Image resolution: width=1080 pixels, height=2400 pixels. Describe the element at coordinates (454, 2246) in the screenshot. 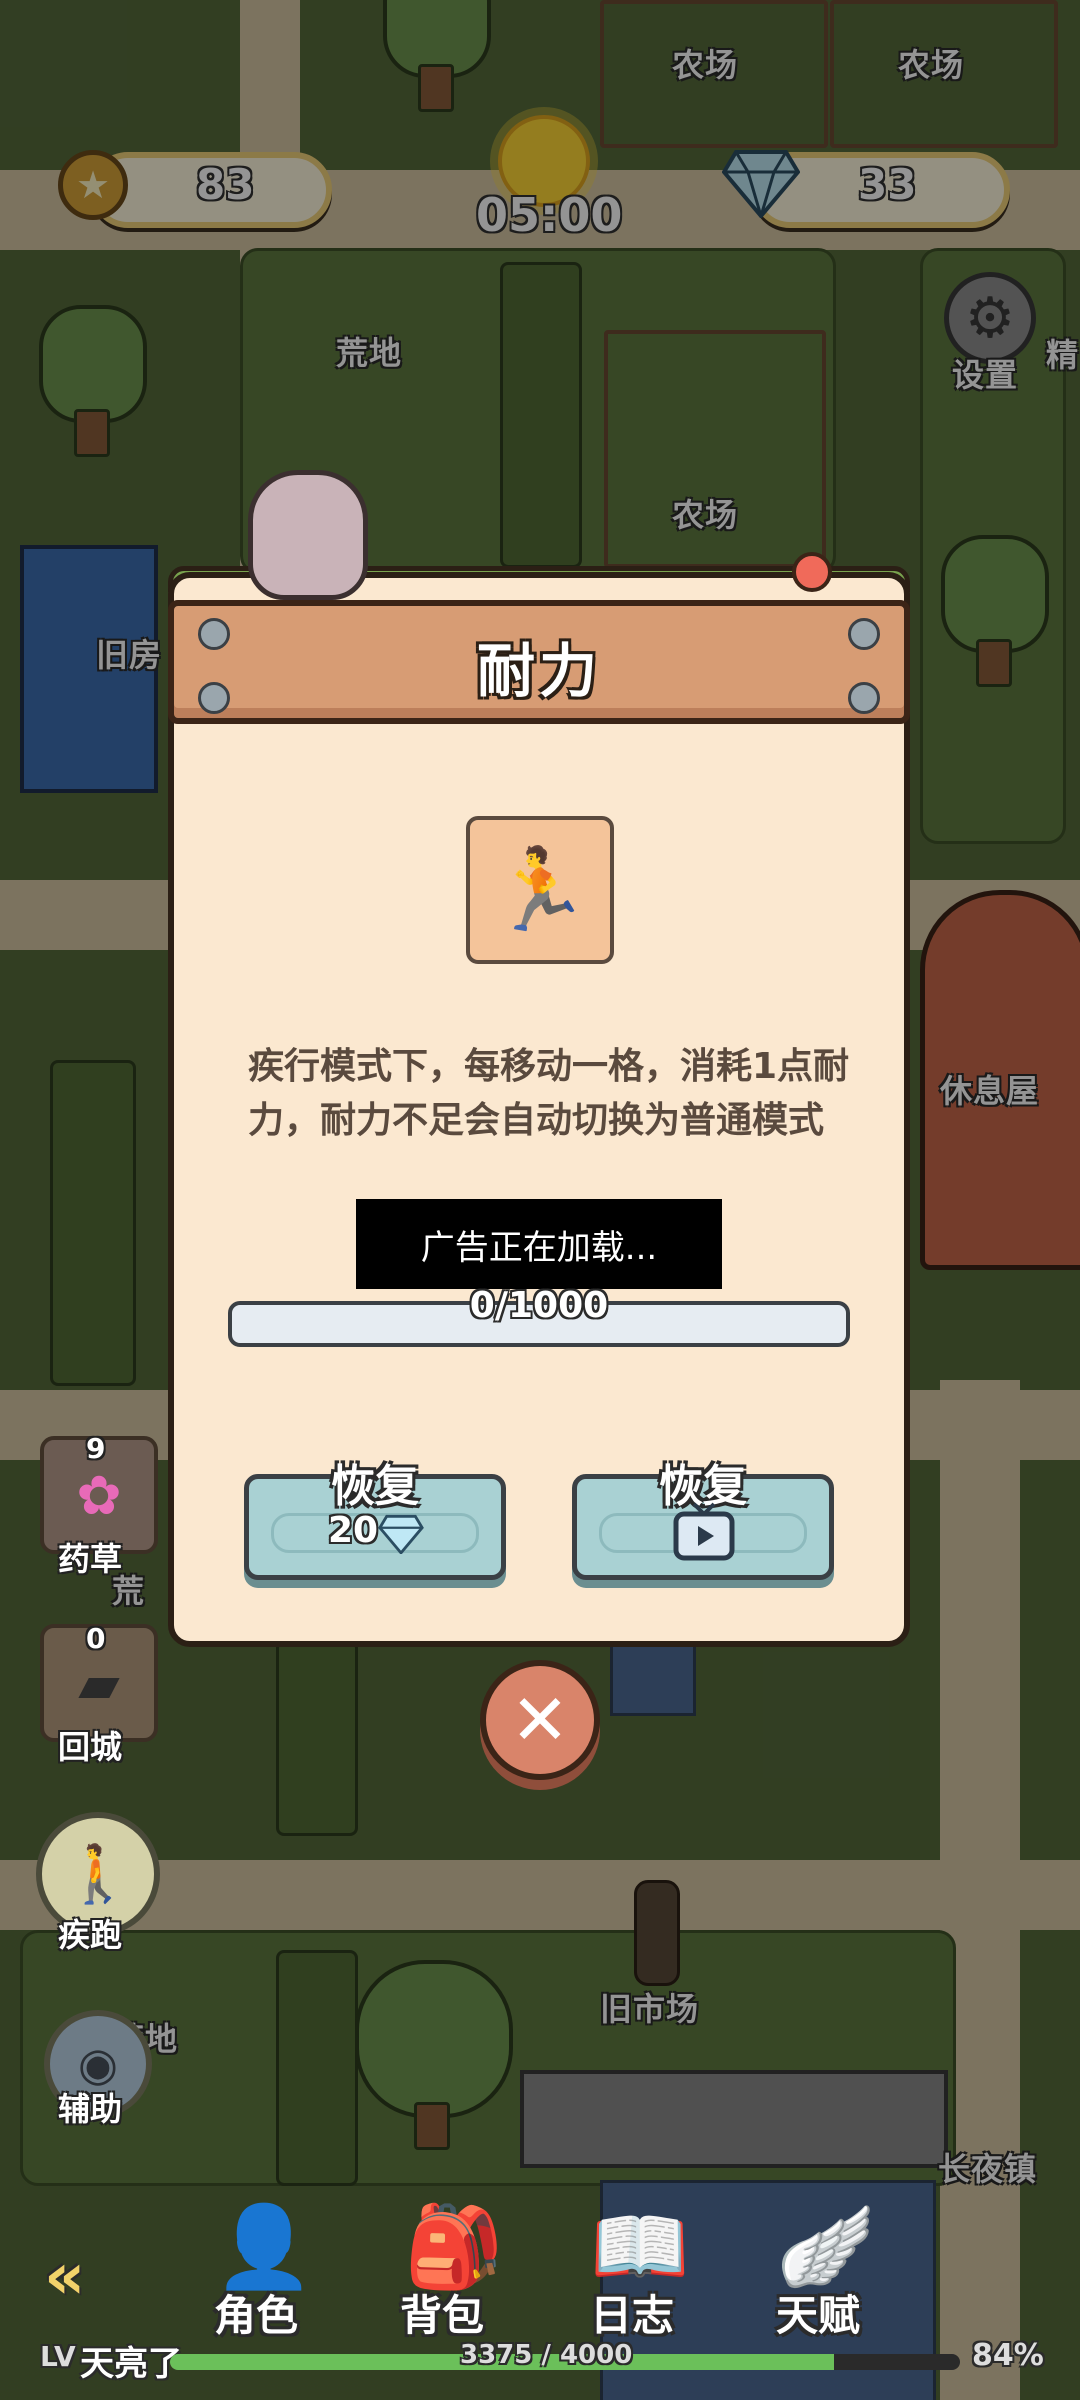

I see `backpack-icon: 🎒` at that location.